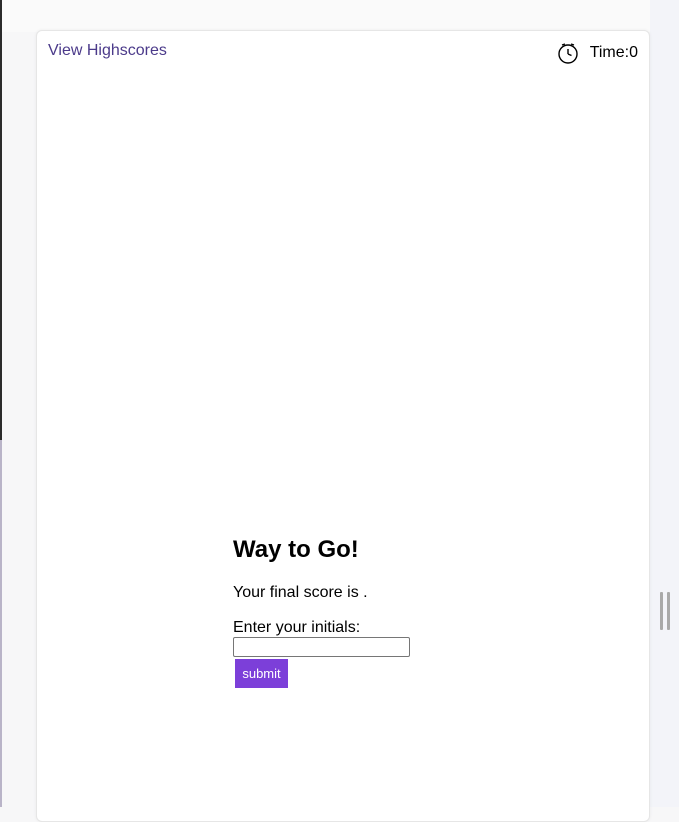  I want to click on final-score-line: Your final score is ., so click(363, 593).